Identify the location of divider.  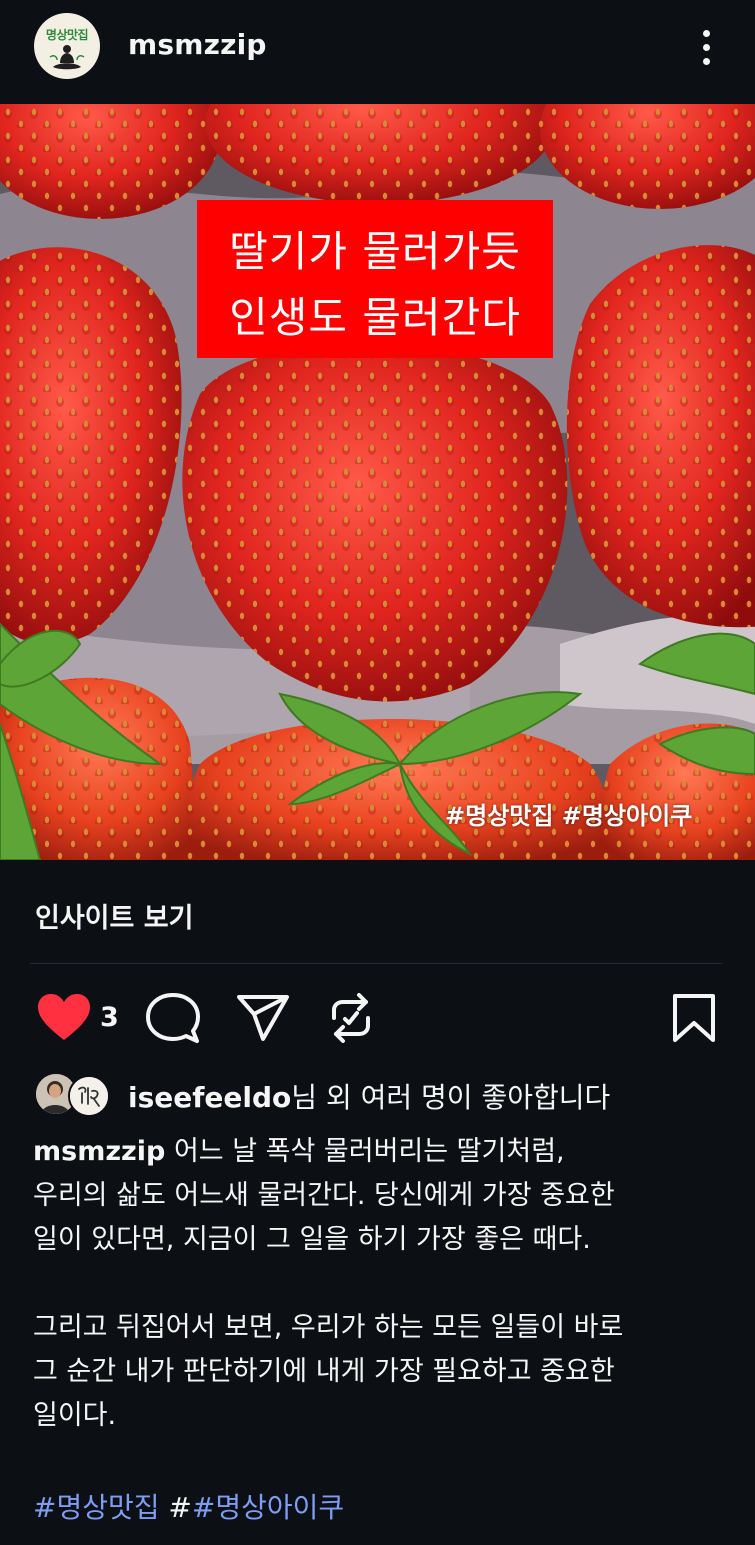
(376, 963).